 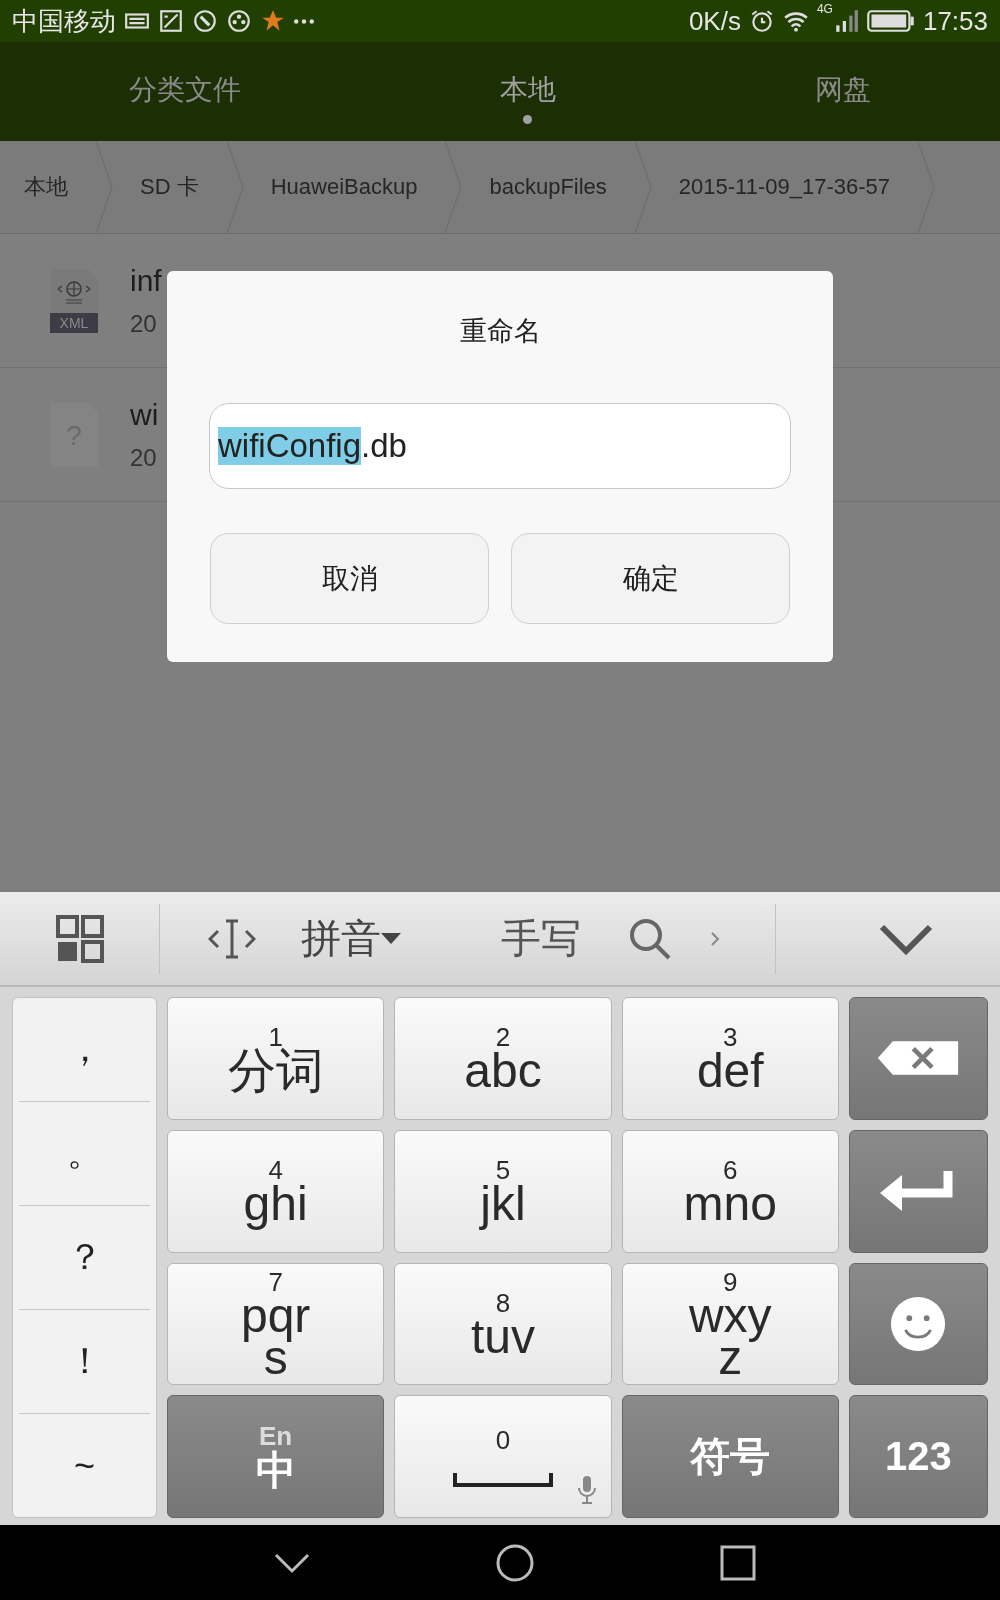 What do you see at coordinates (918, 1191) in the screenshot?
I see `enter-key` at bounding box center [918, 1191].